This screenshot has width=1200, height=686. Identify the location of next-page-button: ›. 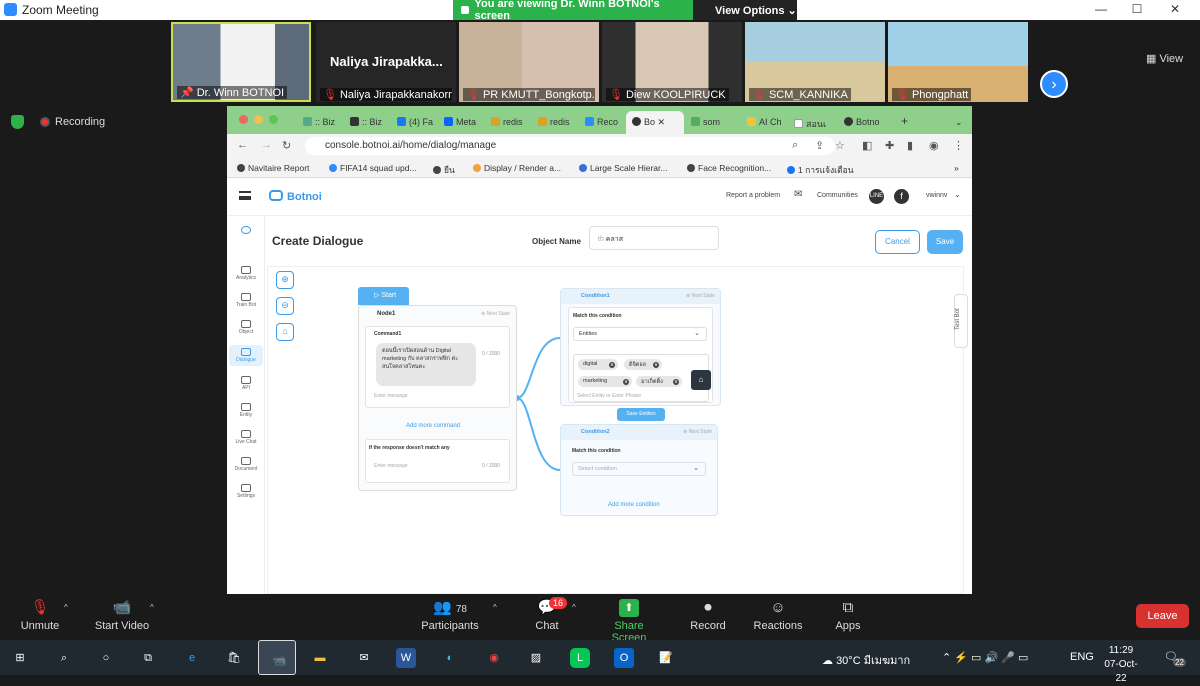
(1054, 84).